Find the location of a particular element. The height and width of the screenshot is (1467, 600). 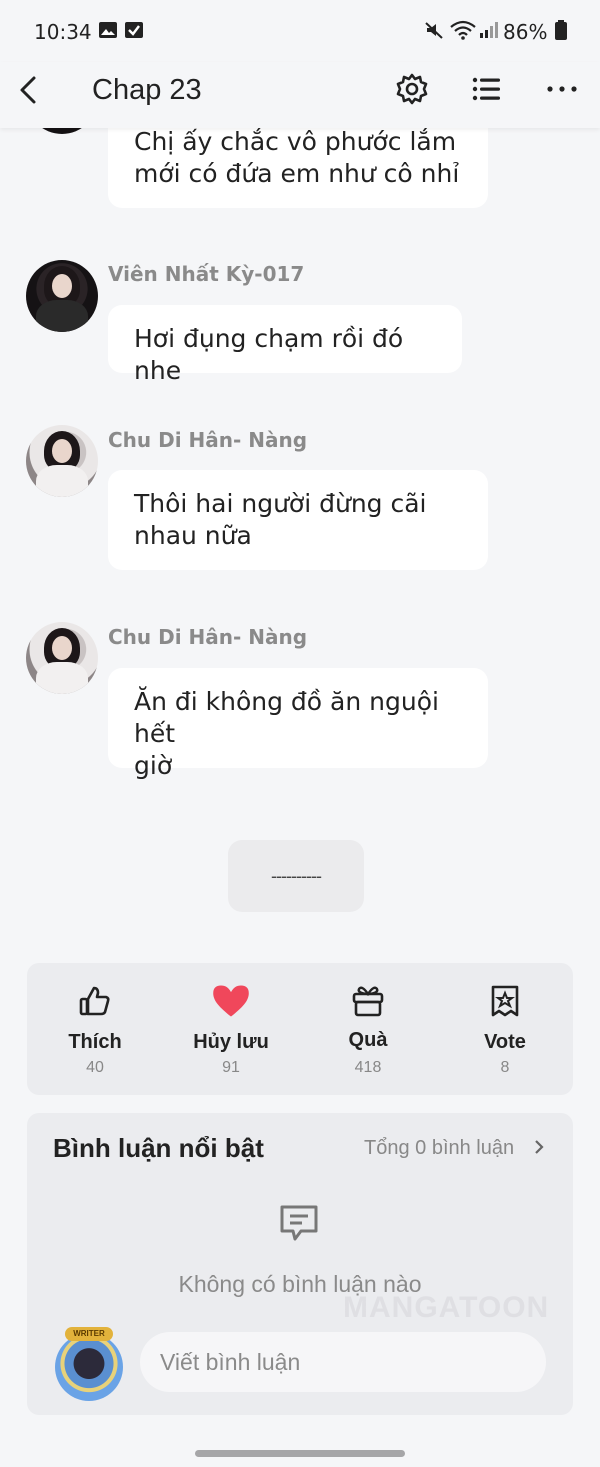

message-line: Ăn đi không đồ ăn nguội hết is located at coordinates (286, 717).